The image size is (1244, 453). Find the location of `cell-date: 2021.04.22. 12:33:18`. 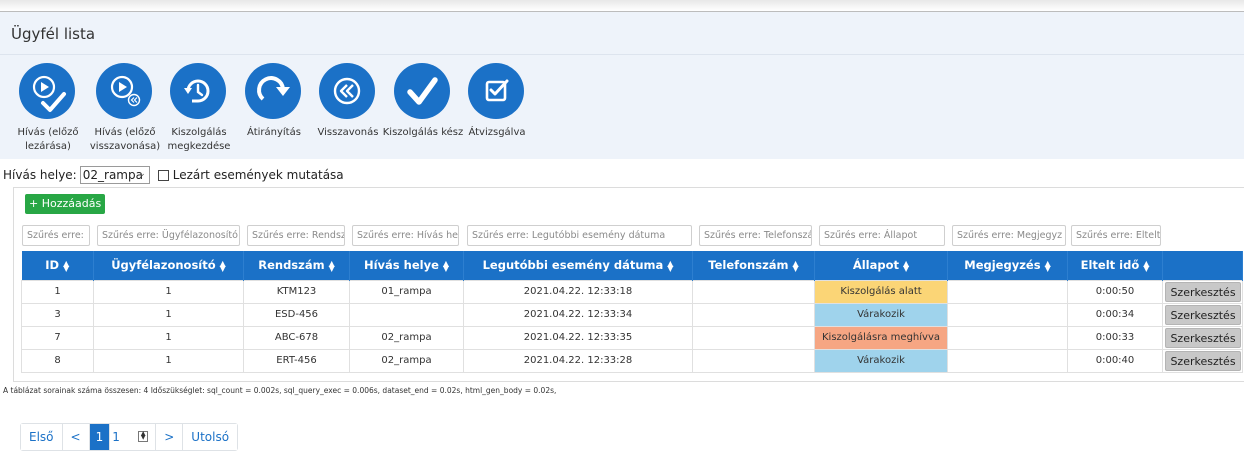

cell-date: 2021.04.22. 12:33:18 is located at coordinates (578, 291).